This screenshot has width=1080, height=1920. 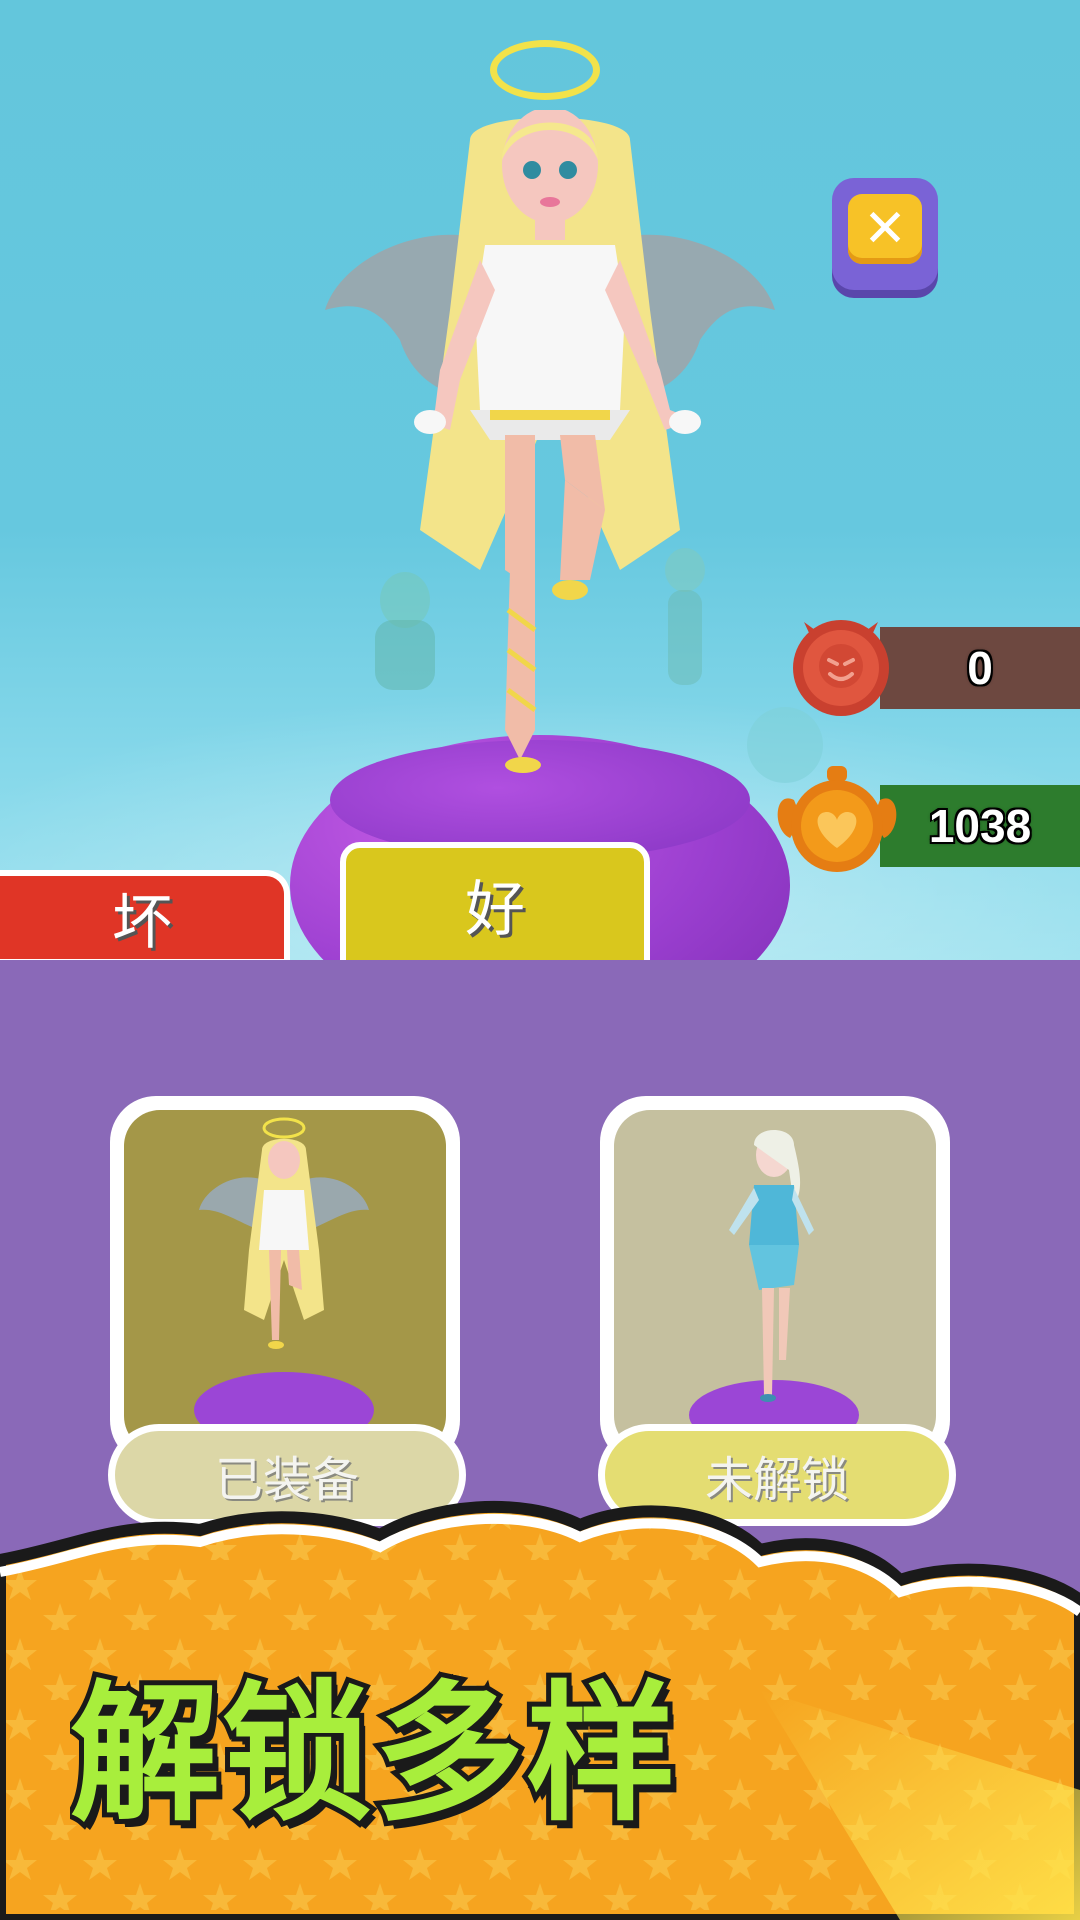 What do you see at coordinates (375, 1755) in the screenshot?
I see `banner-title: 解锁多样` at bounding box center [375, 1755].